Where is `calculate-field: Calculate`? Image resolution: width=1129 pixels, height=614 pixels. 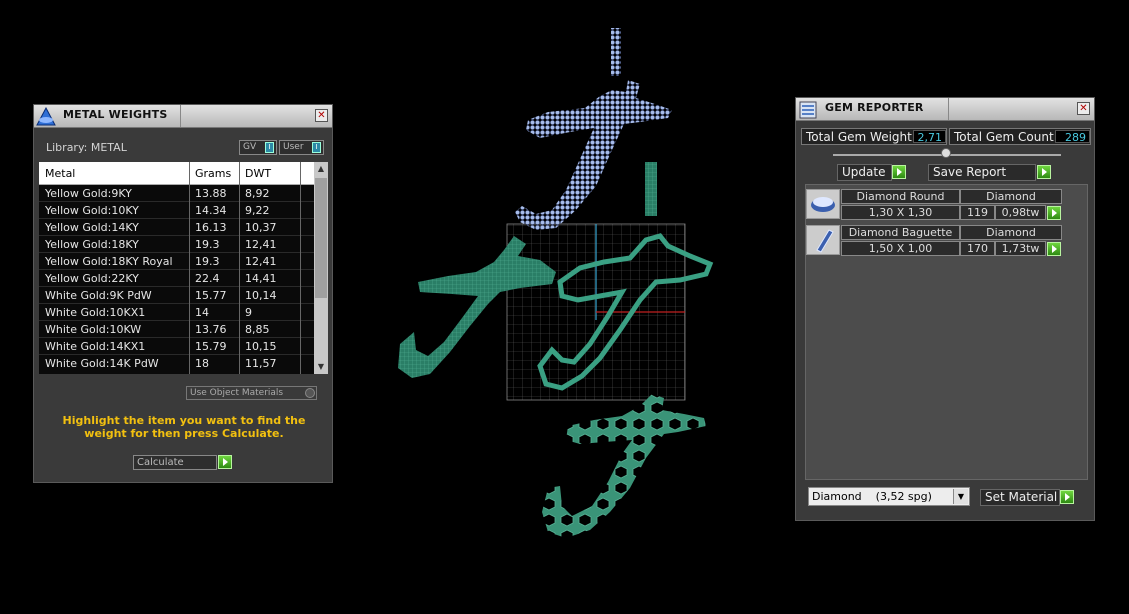
calculate-field: Calculate is located at coordinates (175, 462).